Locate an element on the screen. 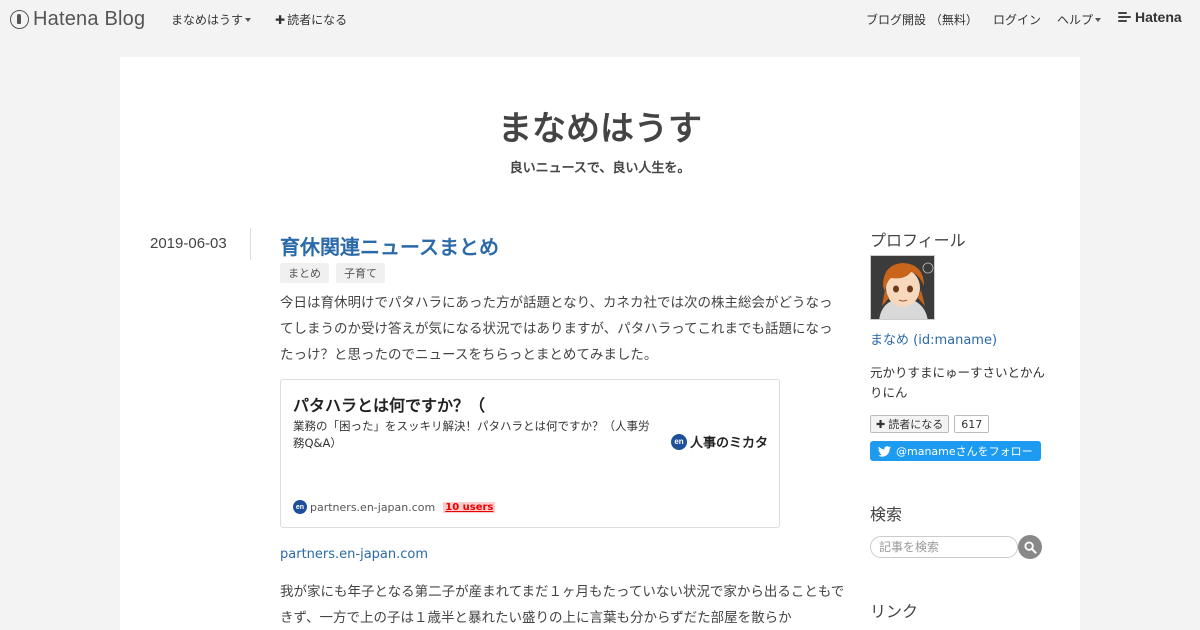 The width and height of the screenshot is (1200, 630). search-button is located at coordinates (1030, 547).